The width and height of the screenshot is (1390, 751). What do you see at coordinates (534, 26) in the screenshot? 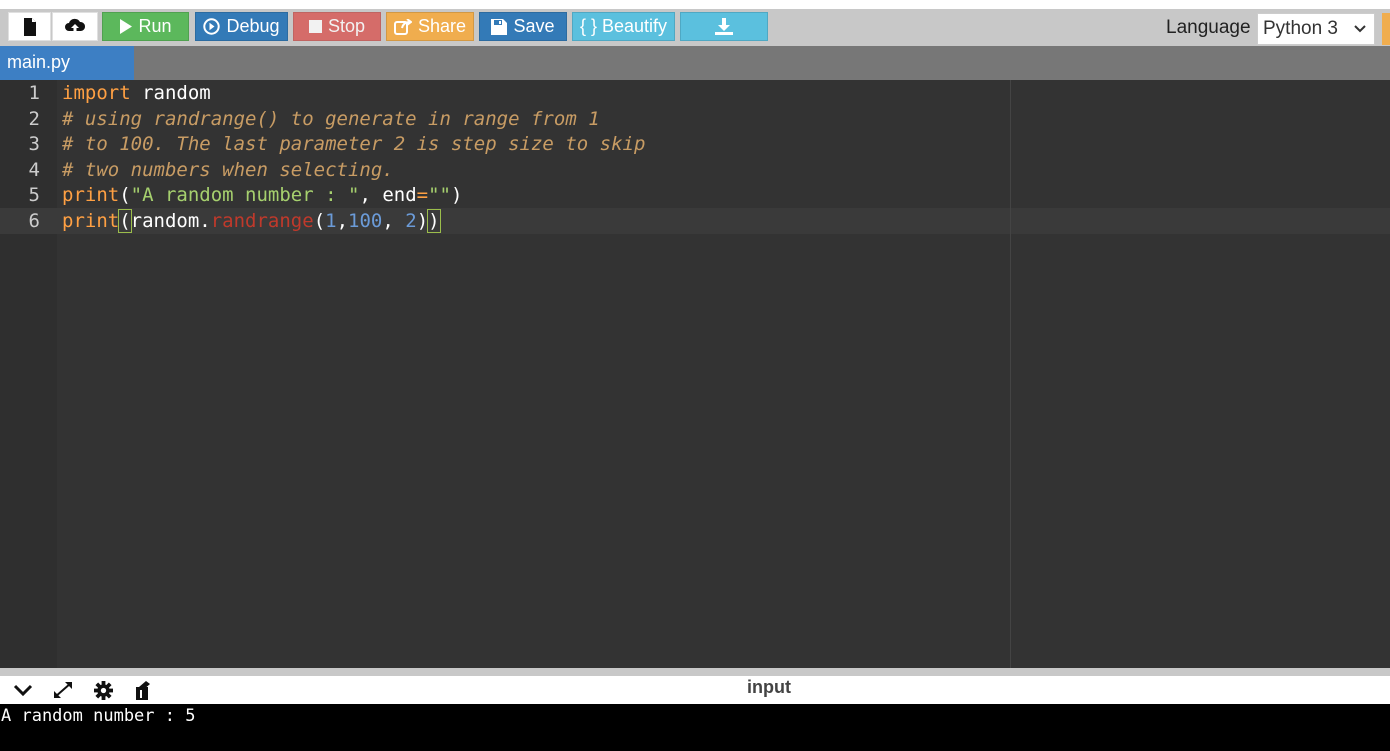
I see `save-label: Save` at bounding box center [534, 26].